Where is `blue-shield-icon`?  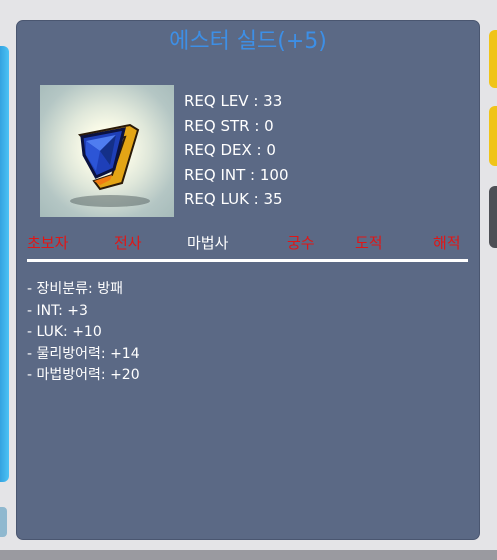
blue-shield-icon is located at coordinates (107, 151).